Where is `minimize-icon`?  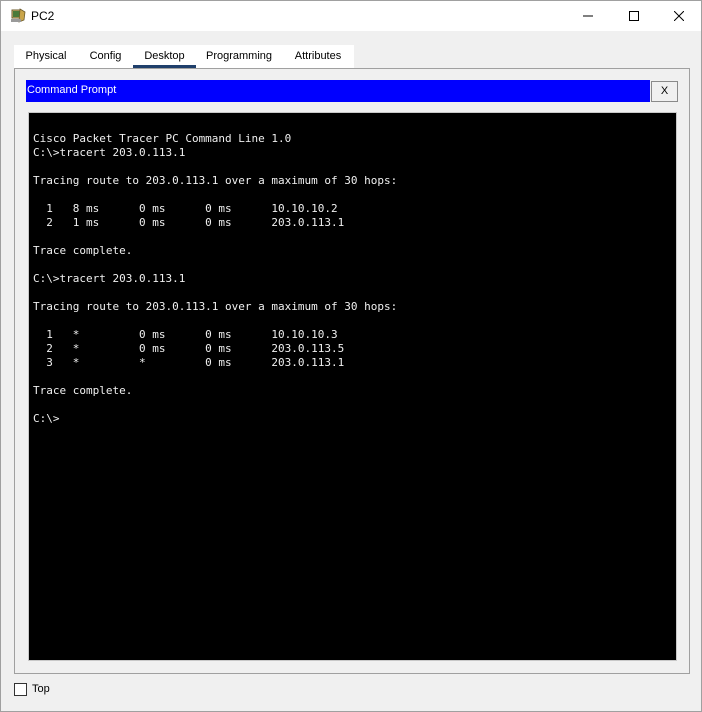
minimize-icon is located at coordinates (588, 16).